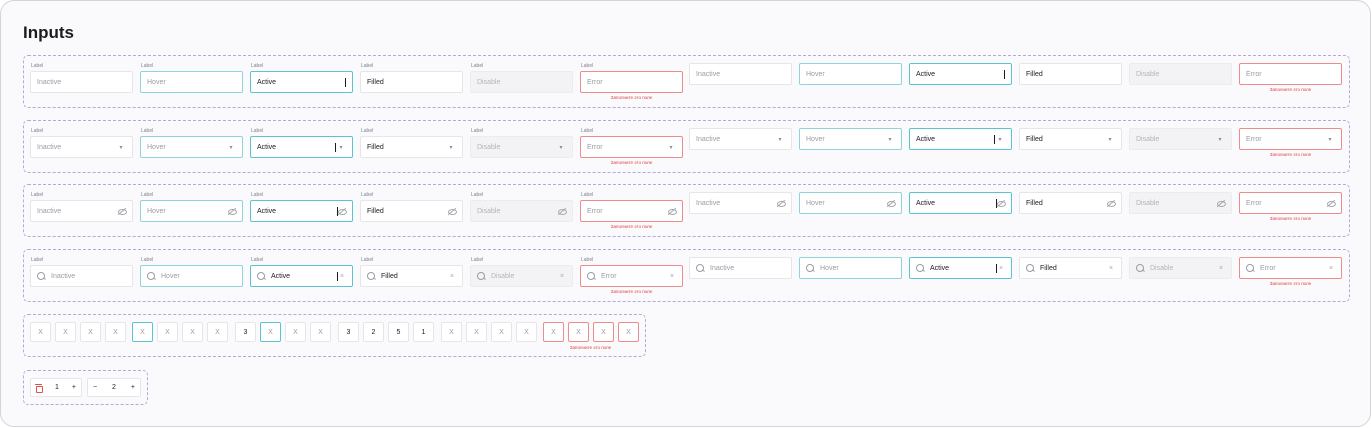  Describe the element at coordinates (57, 387) in the screenshot. I see `stepper-first-value: 1` at that location.